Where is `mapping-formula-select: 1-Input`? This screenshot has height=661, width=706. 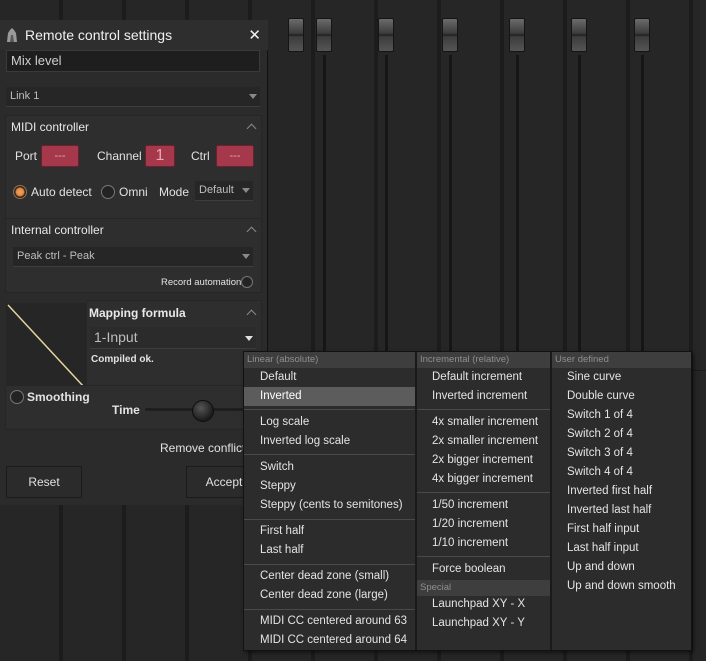
mapping-formula-select: 1-Input is located at coordinates (173, 338).